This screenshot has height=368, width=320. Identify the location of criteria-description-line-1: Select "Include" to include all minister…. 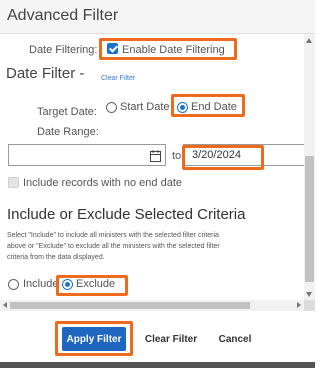
(113, 235).